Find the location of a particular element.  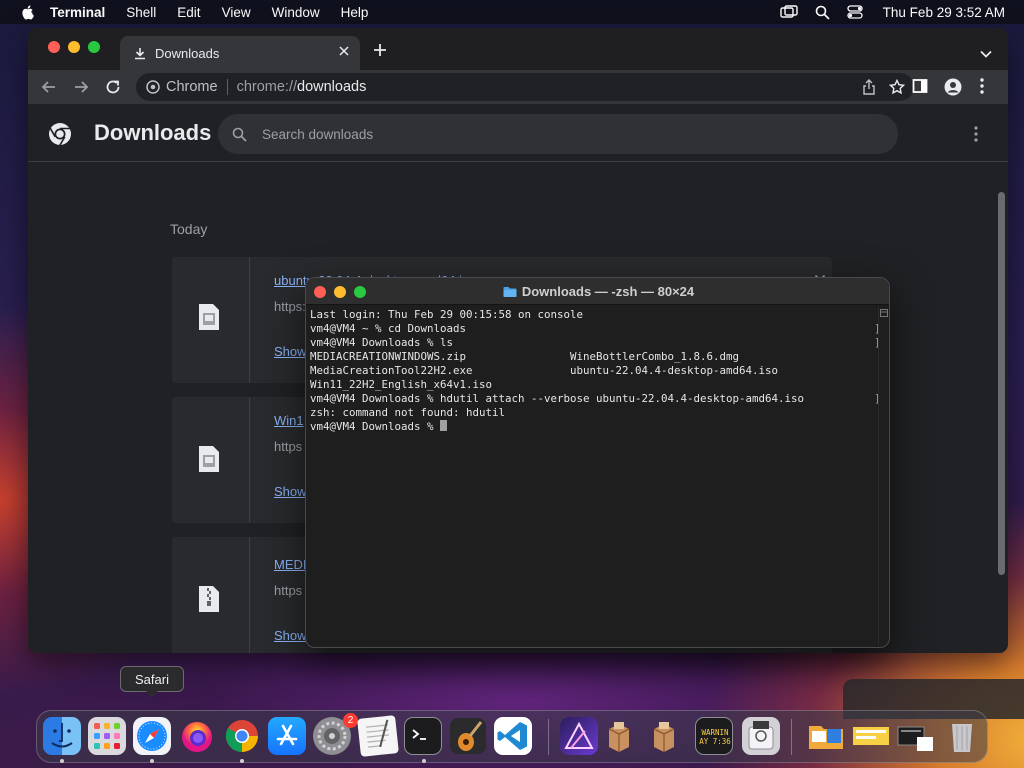

browser-toolbar: Chrome chrome://downloads is located at coordinates (518, 87).